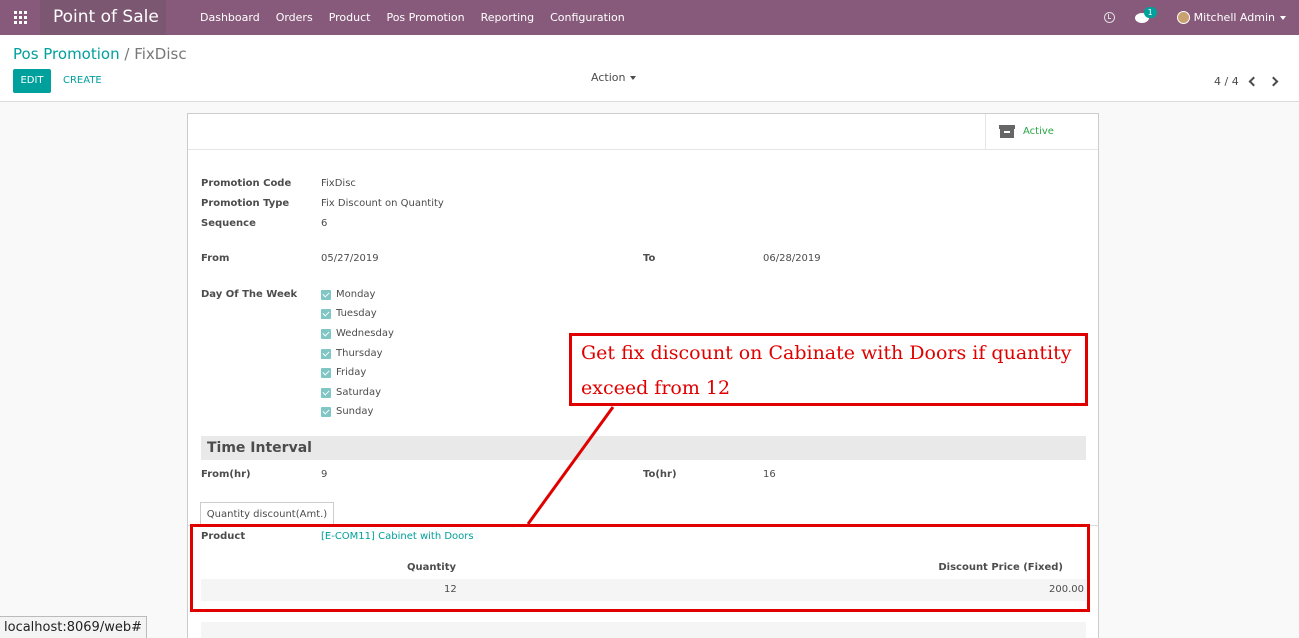 This screenshot has height=638, width=1299. Describe the element at coordinates (425, 17) in the screenshot. I see `menu-pos-promotion: Pos Promotion` at that location.